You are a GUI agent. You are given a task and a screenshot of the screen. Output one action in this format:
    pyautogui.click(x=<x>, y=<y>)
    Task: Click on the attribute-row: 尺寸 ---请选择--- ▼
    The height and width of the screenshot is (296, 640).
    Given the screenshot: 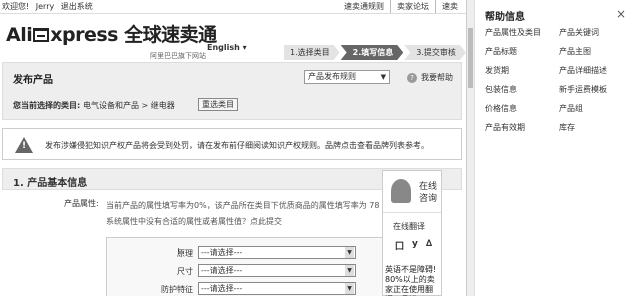 What is the action you would take?
    pyautogui.click(x=257, y=271)
    